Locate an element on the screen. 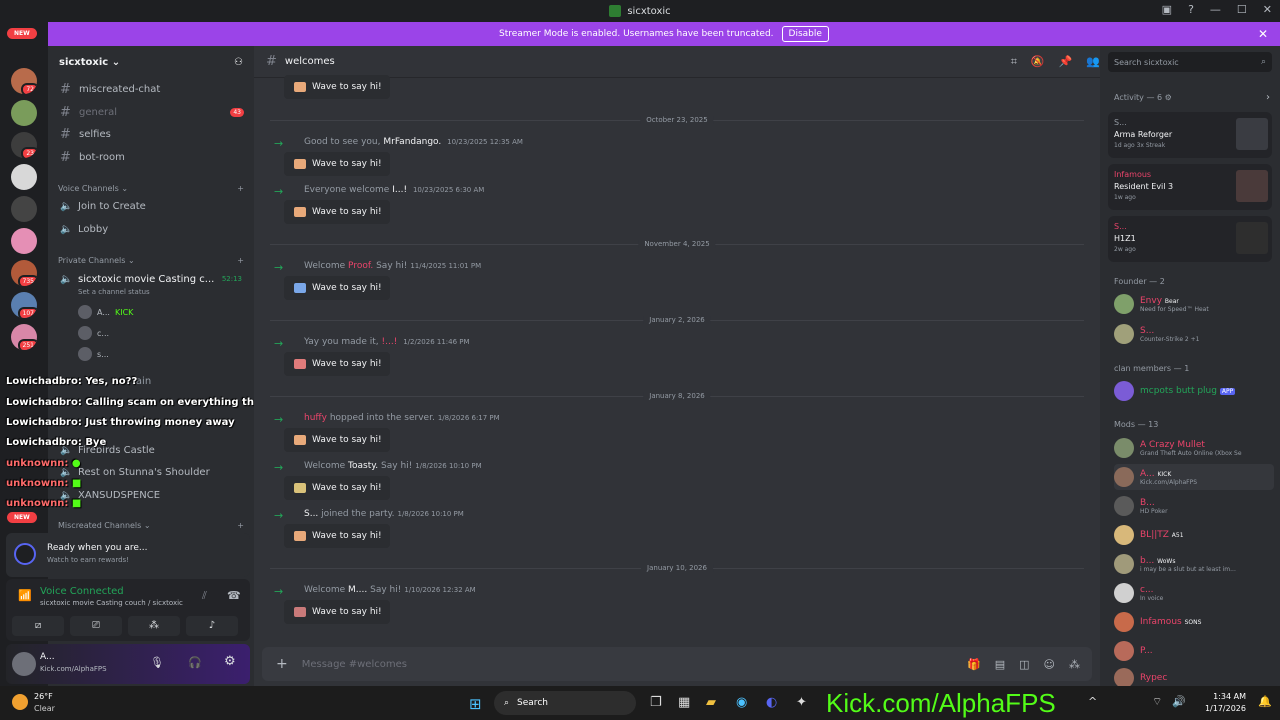  server-icon: 251 is located at coordinates (24, 337).